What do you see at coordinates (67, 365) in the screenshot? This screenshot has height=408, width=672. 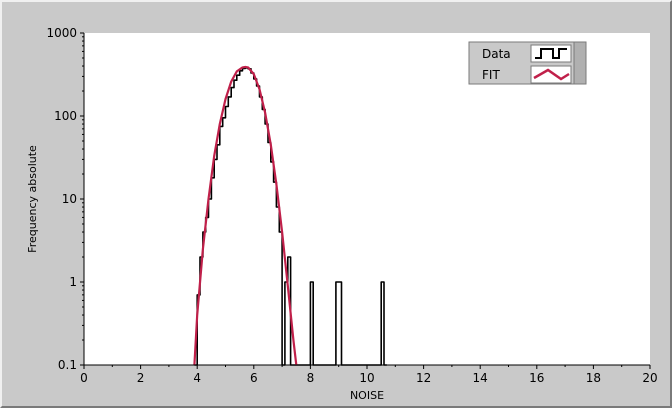 I see `y-tick-label: 0.1` at bounding box center [67, 365].